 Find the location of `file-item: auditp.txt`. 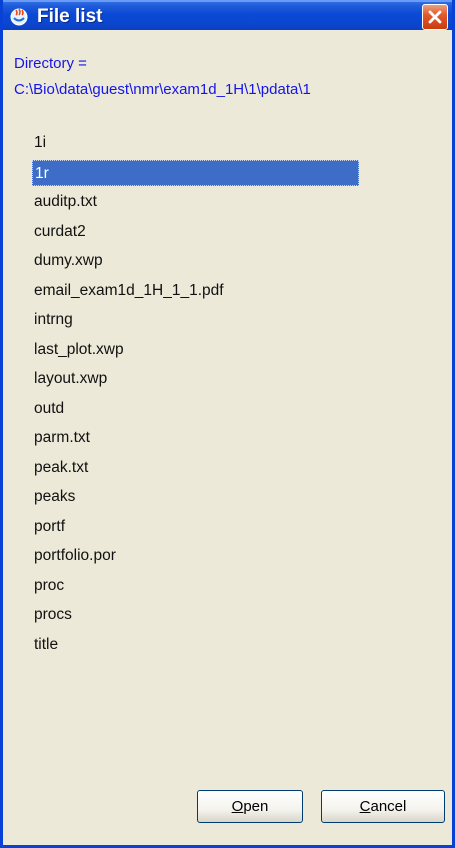

file-item: auditp.txt is located at coordinates (197, 202).